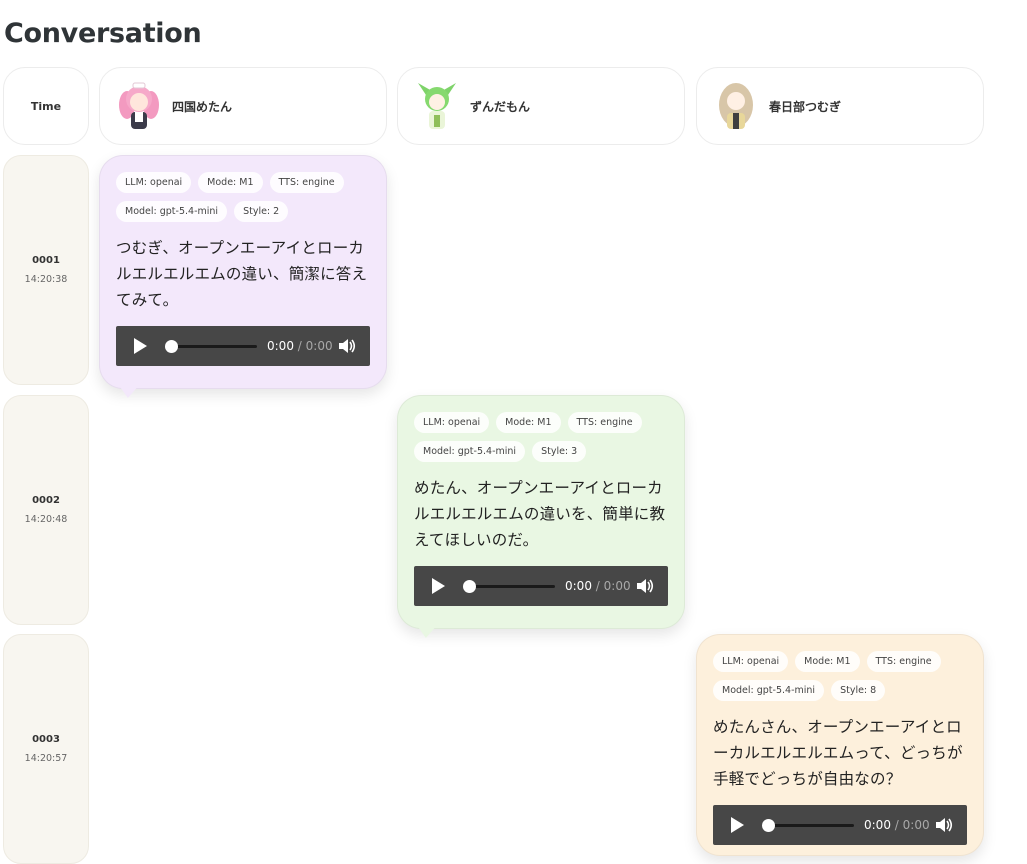 This screenshot has width=1027, height=864. Describe the element at coordinates (541, 106) in the screenshot. I see `character-header-zundamon: ずんだもん` at that location.